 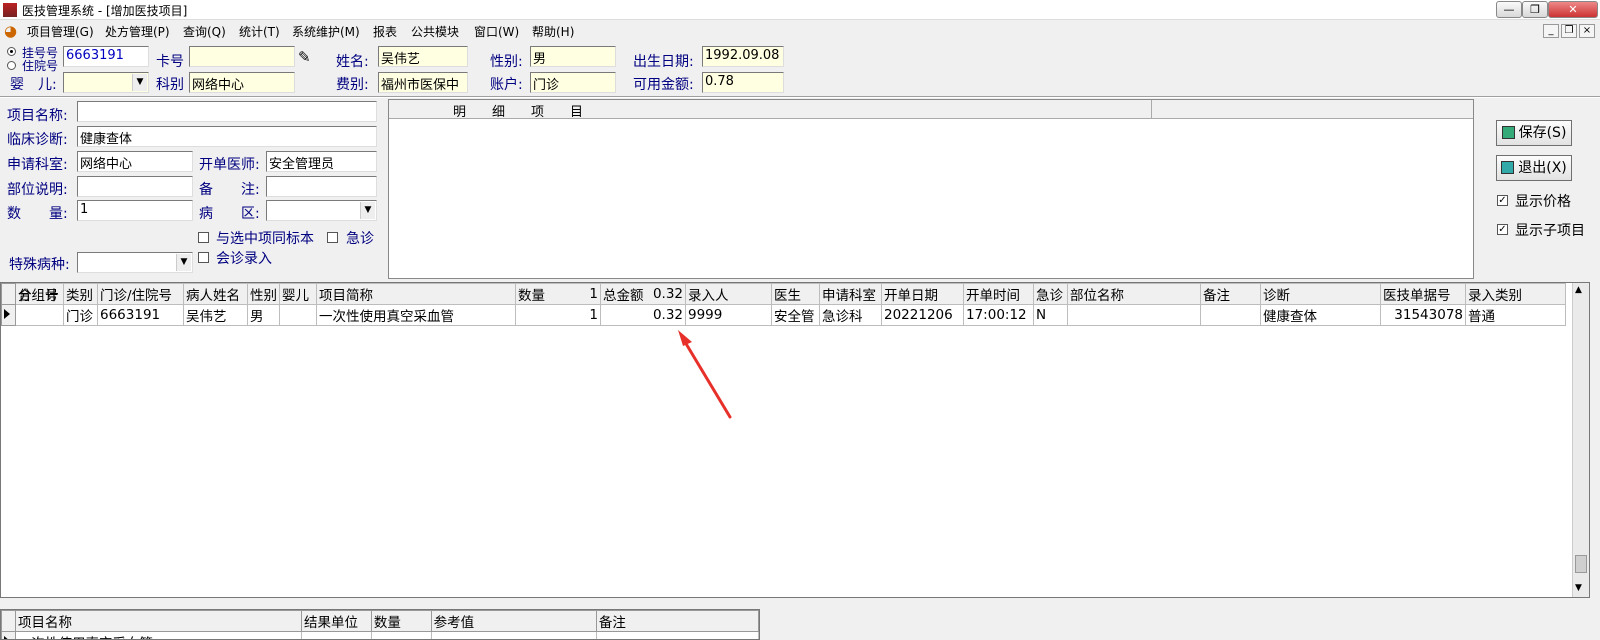 I want to click on balance-field: 0.78, so click(x=743, y=82).